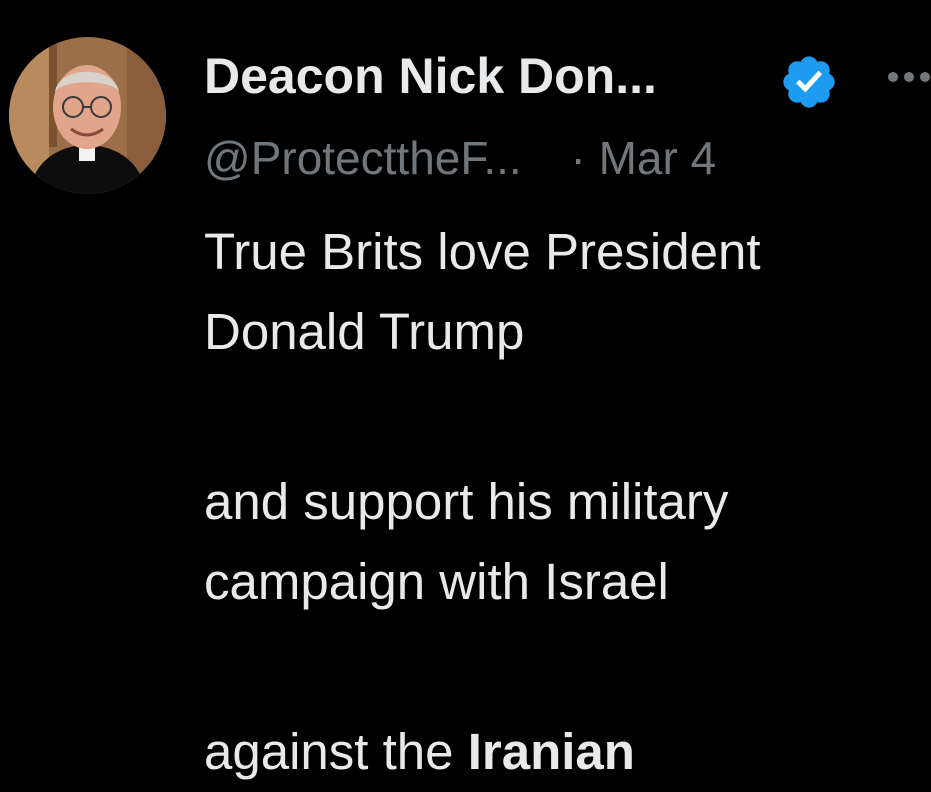 This screenshot has width=931, height=792. What do you see at coordinates (466, 501) in the screenshot?
I see `tweet-text-line: and support his military` at bounding box center [466, 501].